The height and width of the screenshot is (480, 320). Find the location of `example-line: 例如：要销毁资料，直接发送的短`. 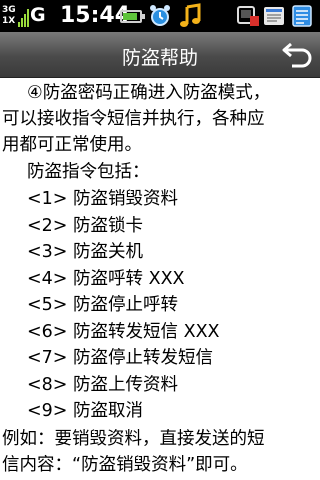

example-line: 例如：要销毁资料，直接发送的短 is located at coordinates (133, 439).